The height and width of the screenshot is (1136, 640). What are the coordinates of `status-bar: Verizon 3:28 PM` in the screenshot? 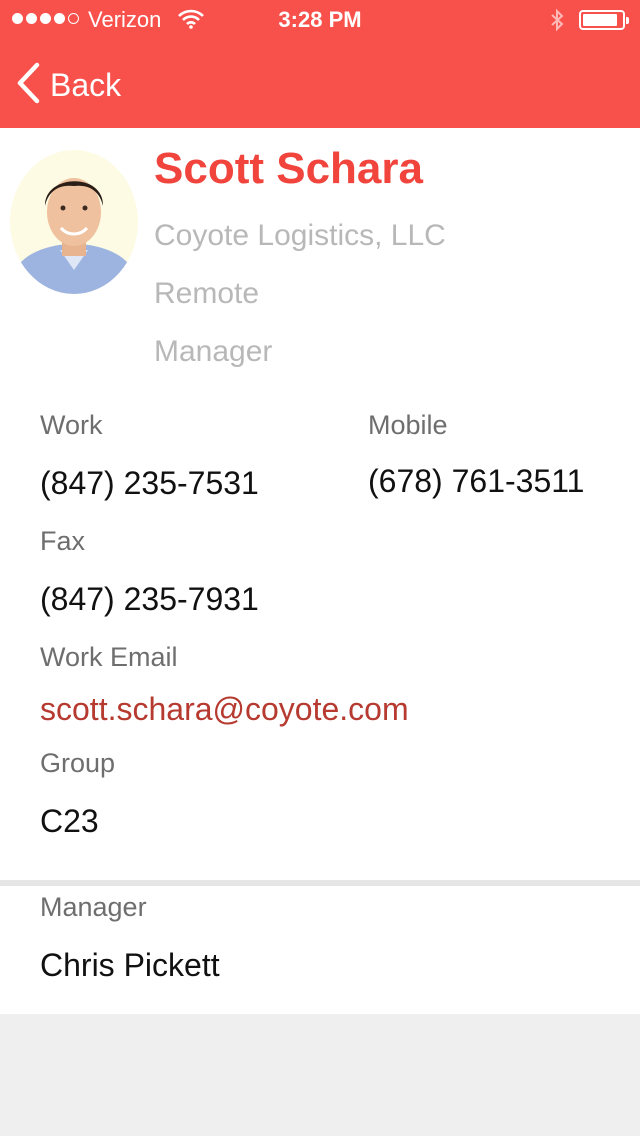 It's located at (320, 20).